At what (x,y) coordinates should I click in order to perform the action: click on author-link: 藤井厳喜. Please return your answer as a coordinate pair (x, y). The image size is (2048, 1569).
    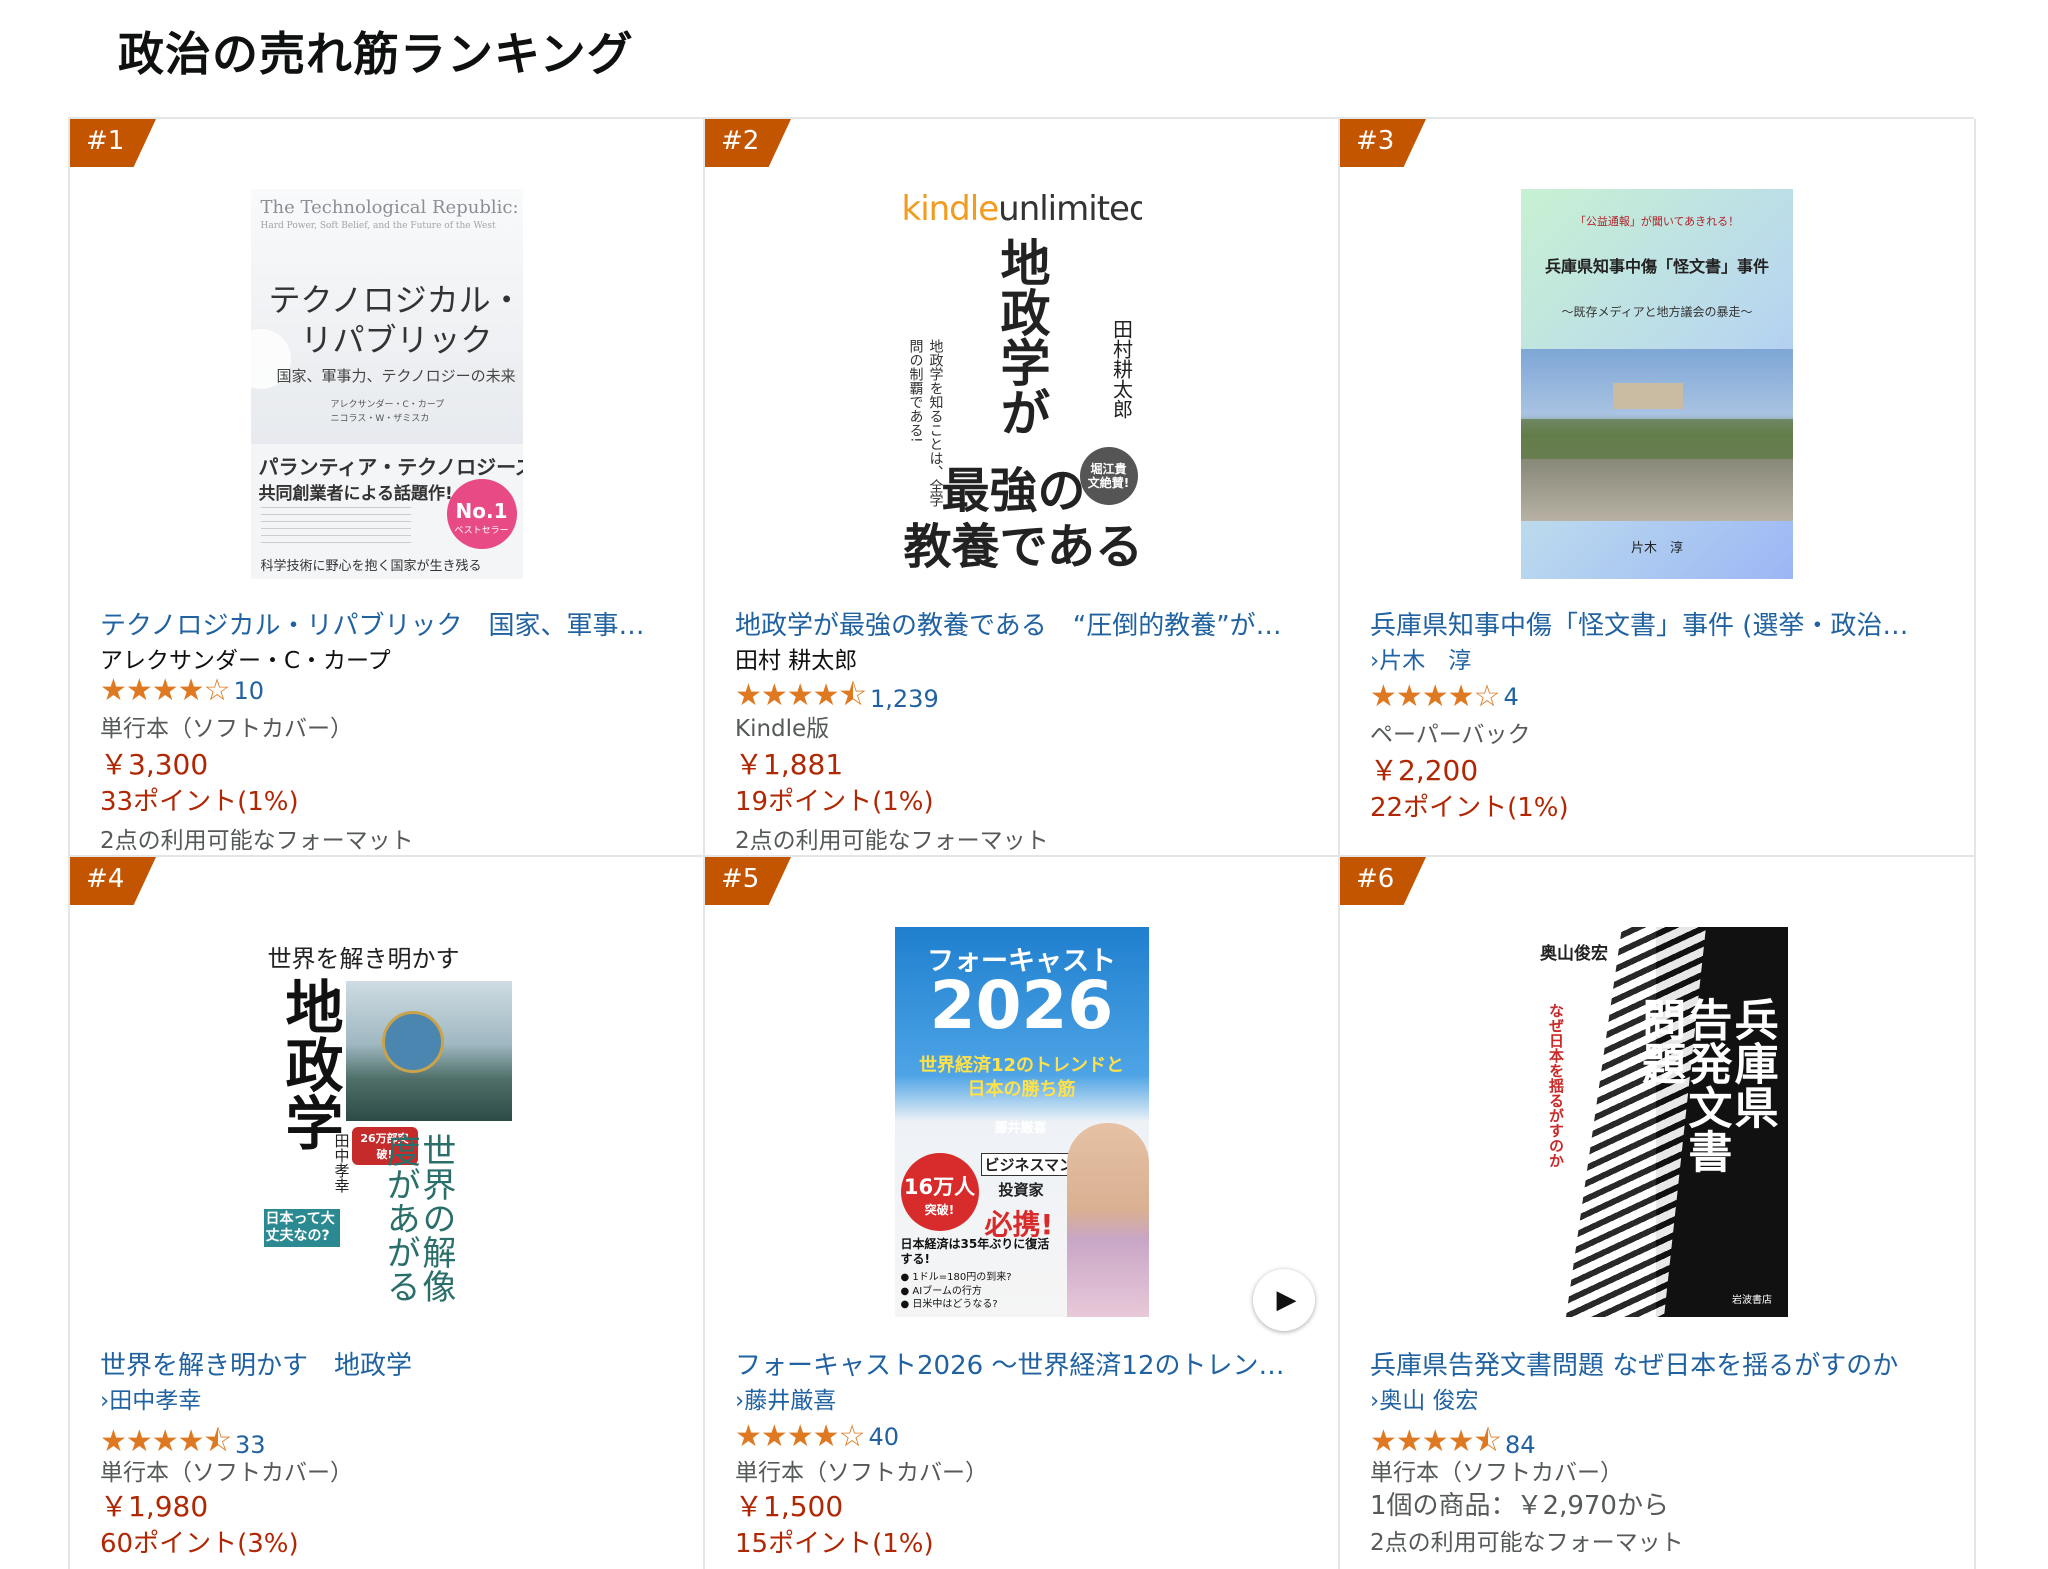
    Looking at the image, I should click on (790, 1401).